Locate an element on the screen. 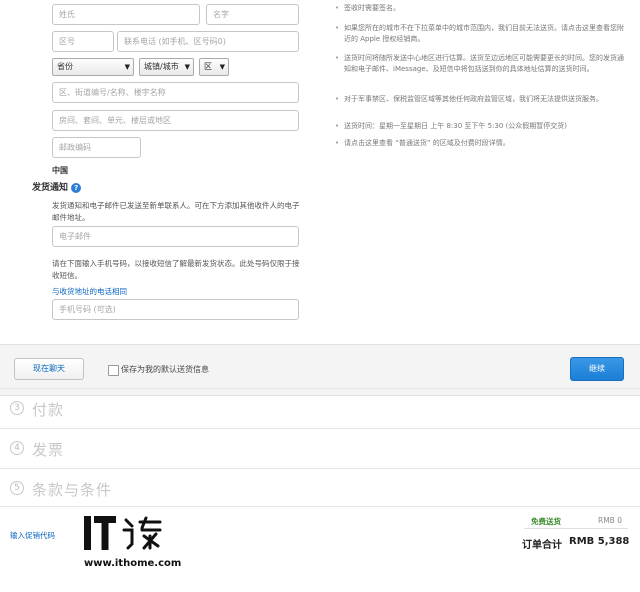  ithome-logo-graphic is located at coordinates (123, 533).